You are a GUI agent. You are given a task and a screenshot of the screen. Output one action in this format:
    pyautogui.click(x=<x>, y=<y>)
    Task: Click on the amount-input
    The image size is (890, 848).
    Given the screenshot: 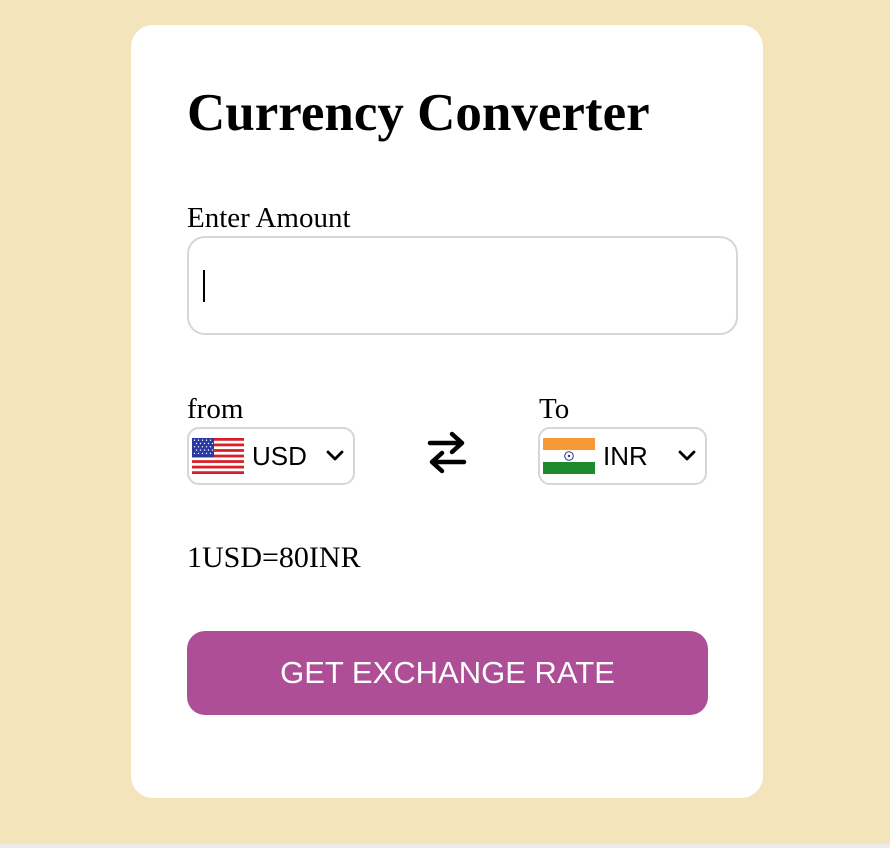 What is the action you would take?
    pyautogui.click(x=462, y=285)
    